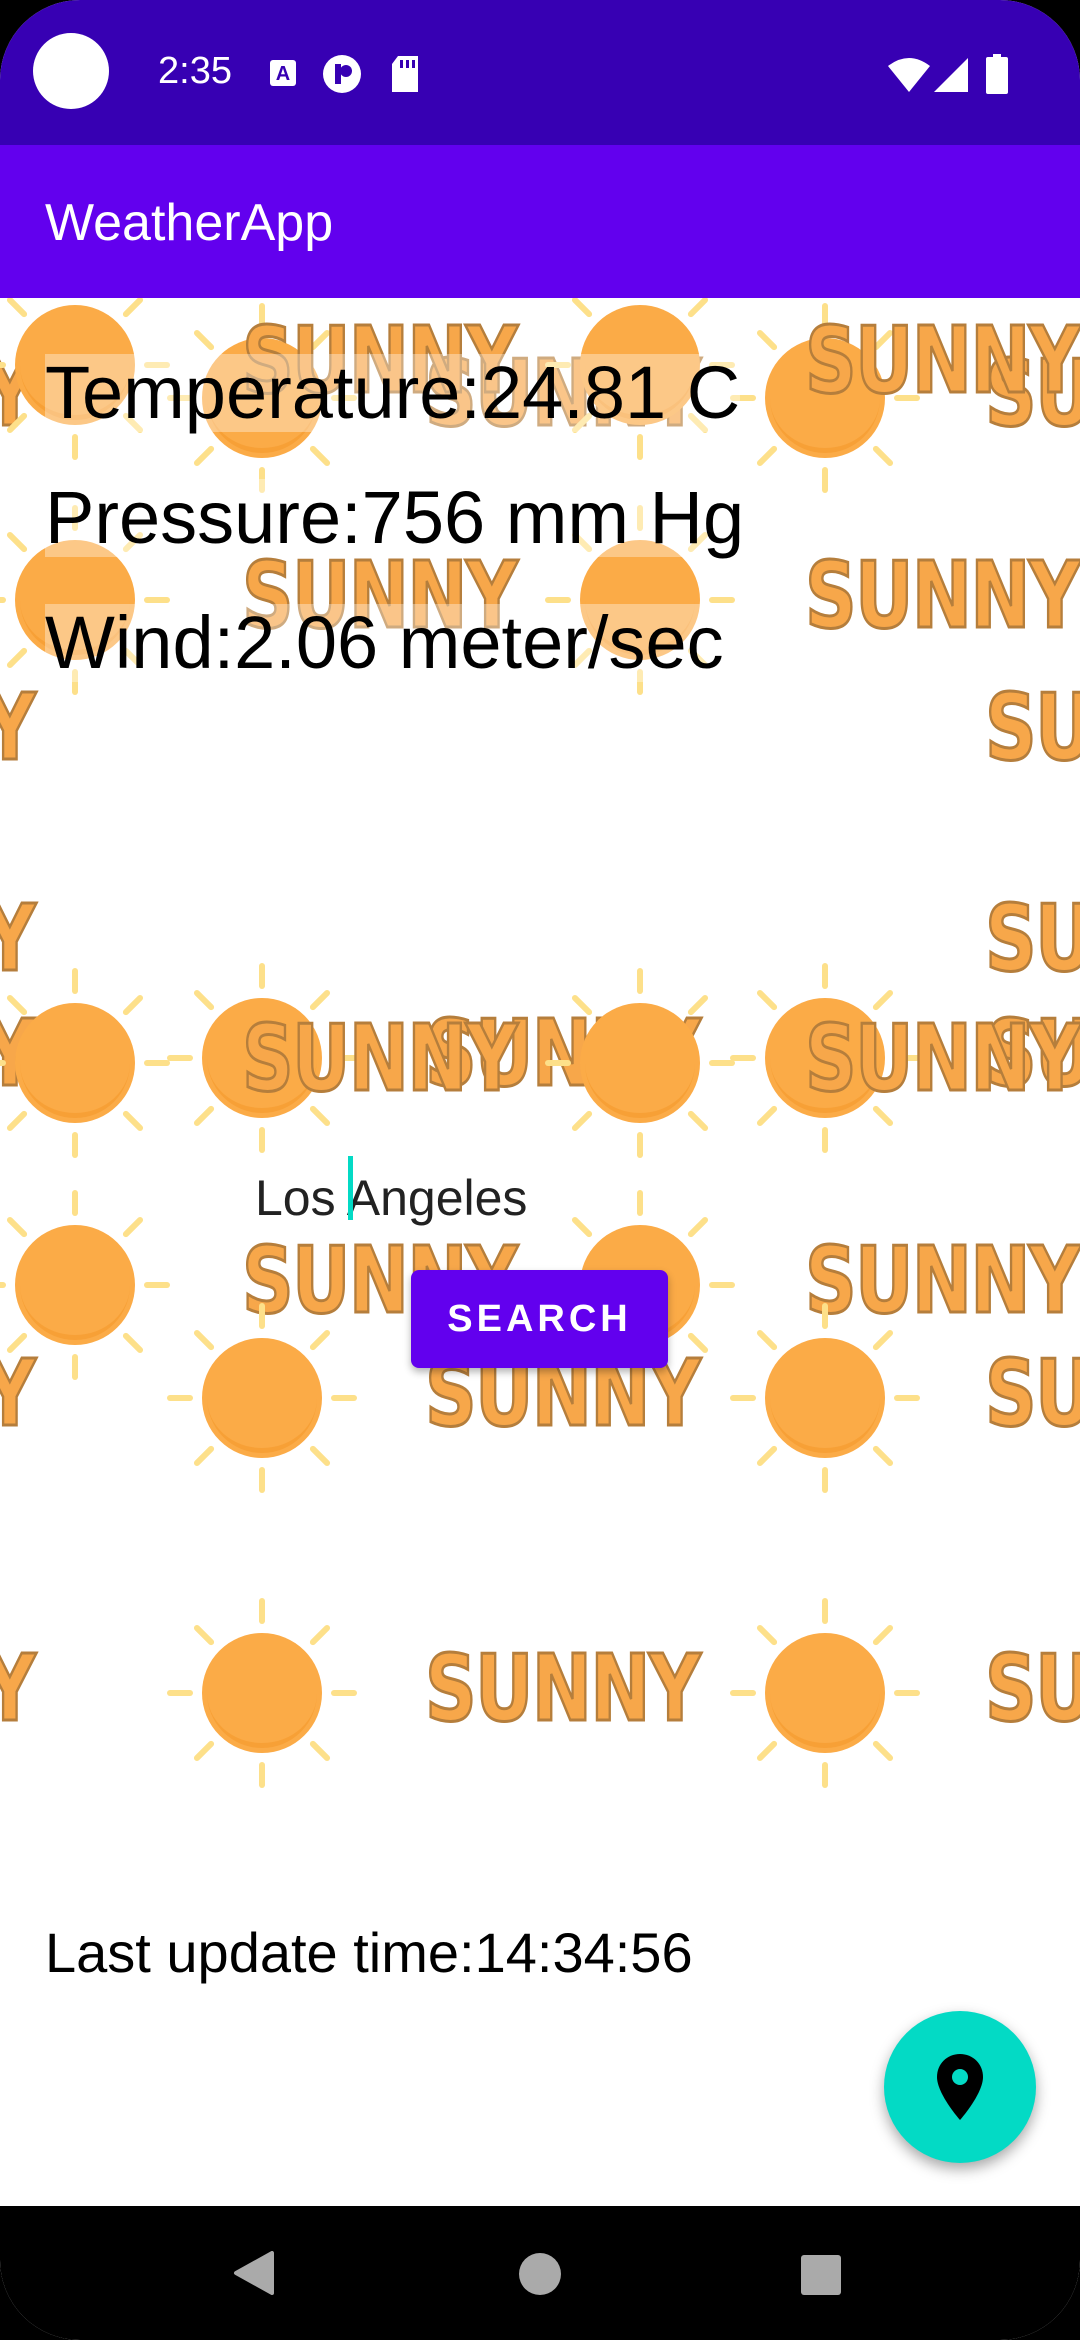 Image resolution: width=1080 pixels, height=2340 pixels. What do you see at coordinates (254, 2273) in the screenshot?
I see `back-button-icon` at bounding box center [254, 2273].